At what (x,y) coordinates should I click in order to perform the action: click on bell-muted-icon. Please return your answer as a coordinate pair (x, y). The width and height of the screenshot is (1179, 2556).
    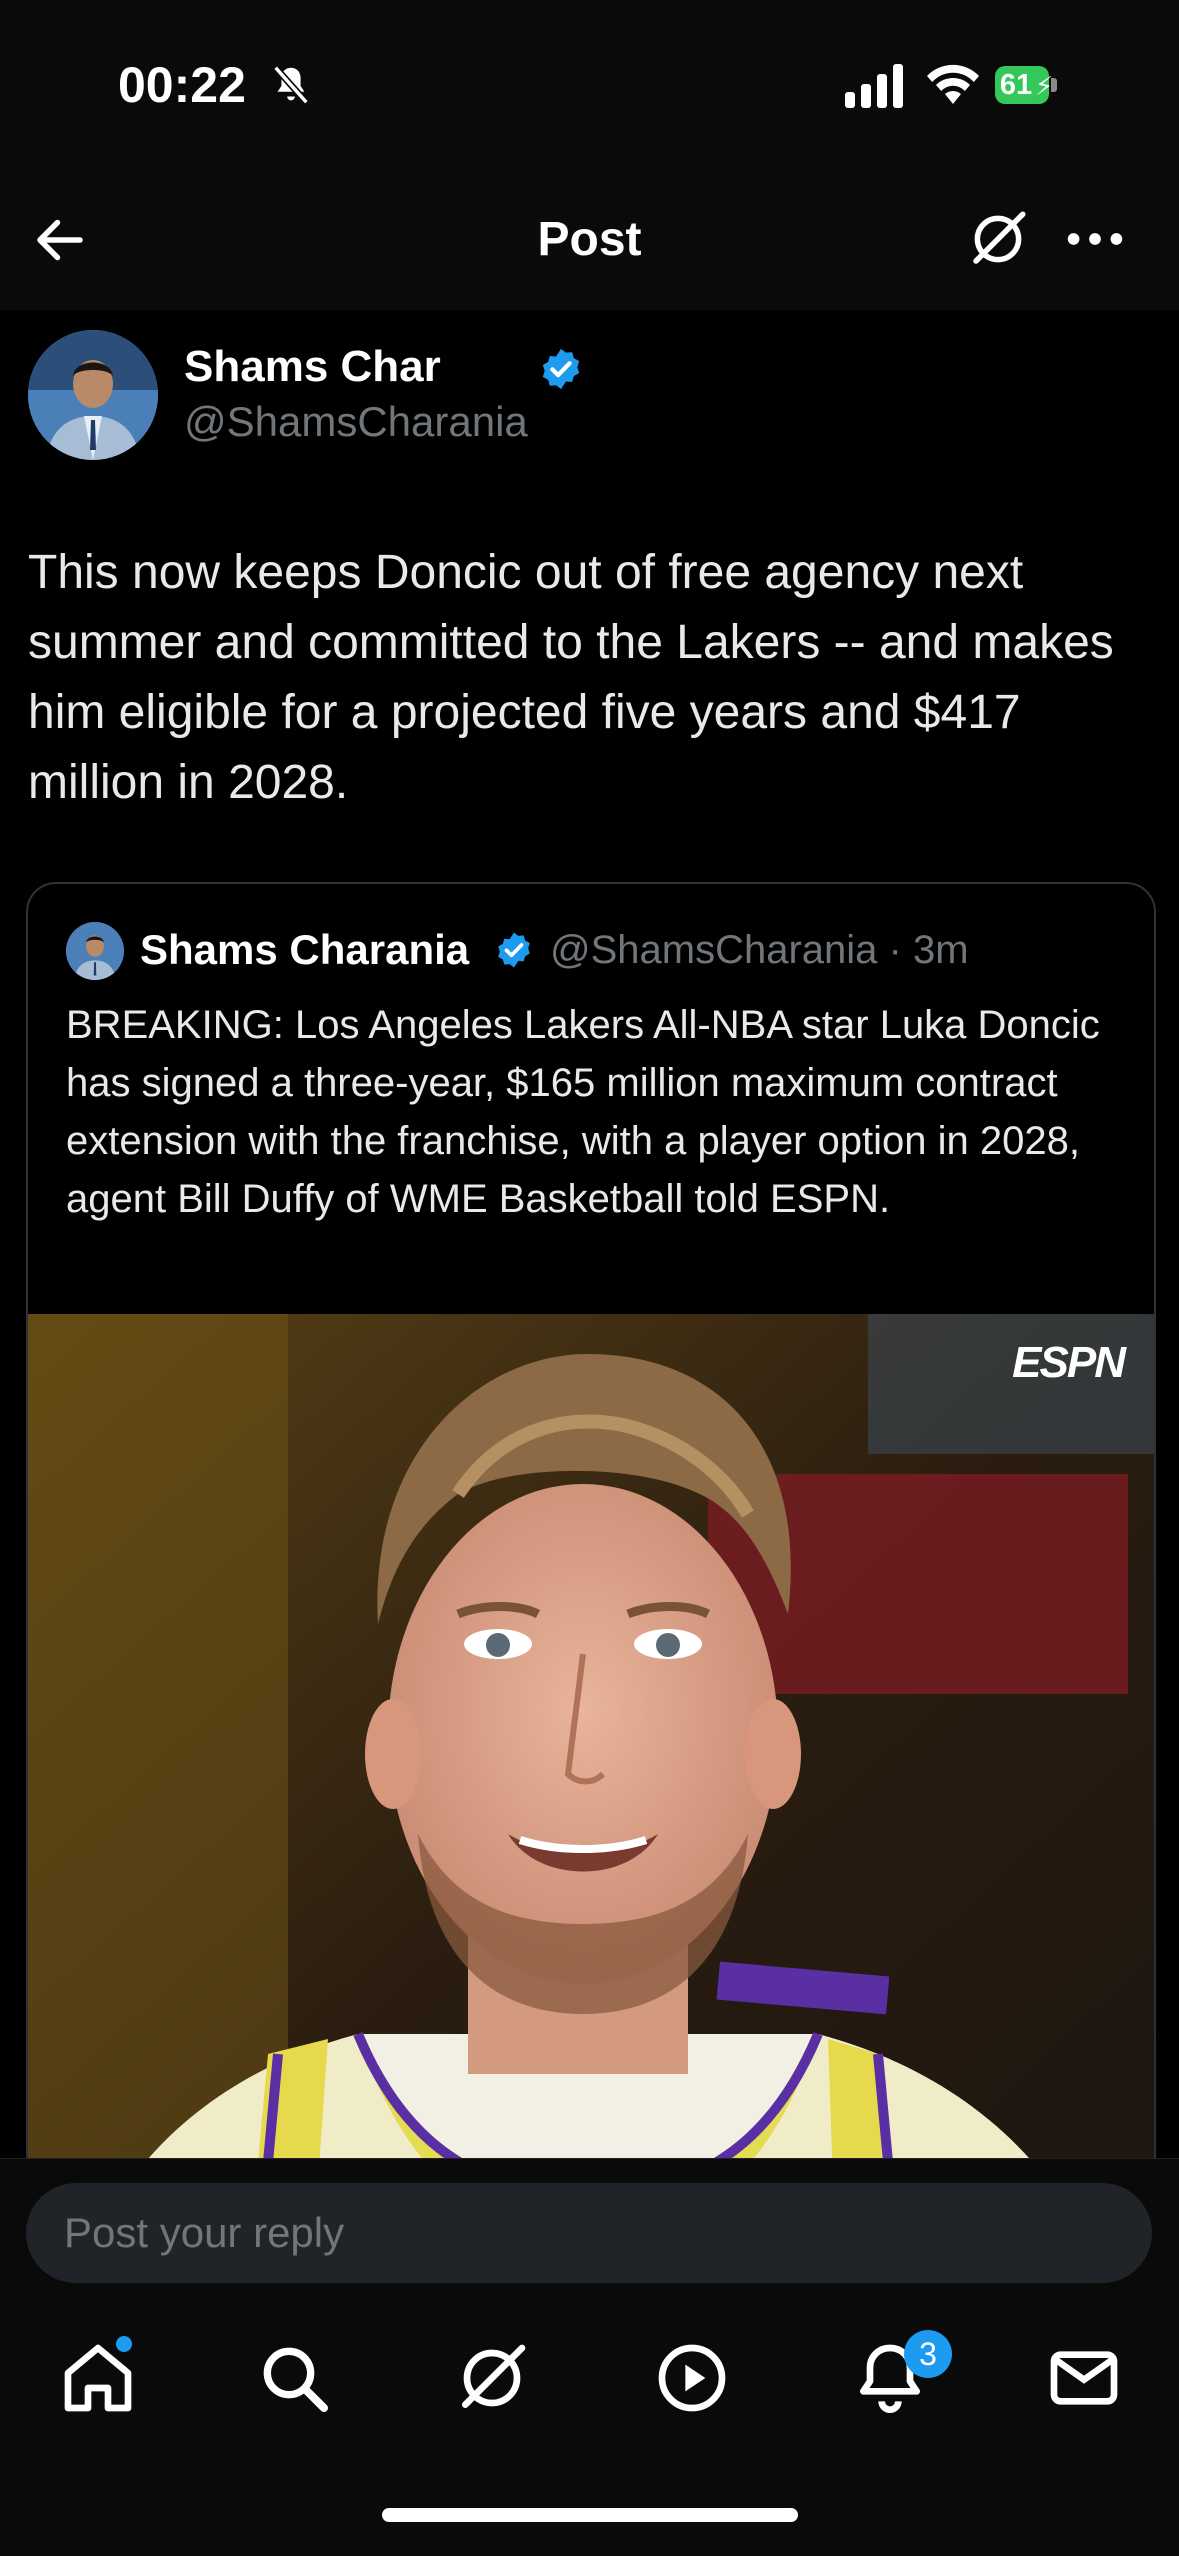
    Looking at the image, I should click on (291, 85).